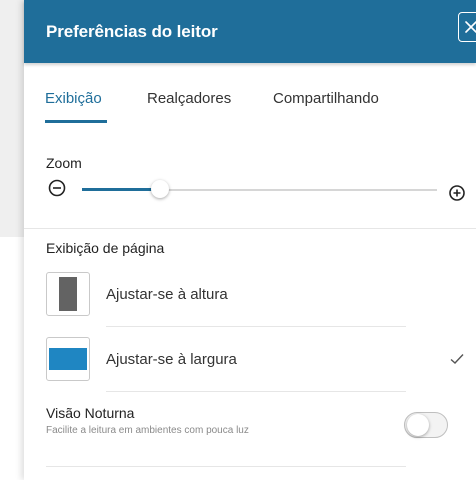 Image resolution: width=476 pixels, height=480 pixels. I want to click on tab-bar: Exibição Realçadores Compartilhando, so click(250, 107).